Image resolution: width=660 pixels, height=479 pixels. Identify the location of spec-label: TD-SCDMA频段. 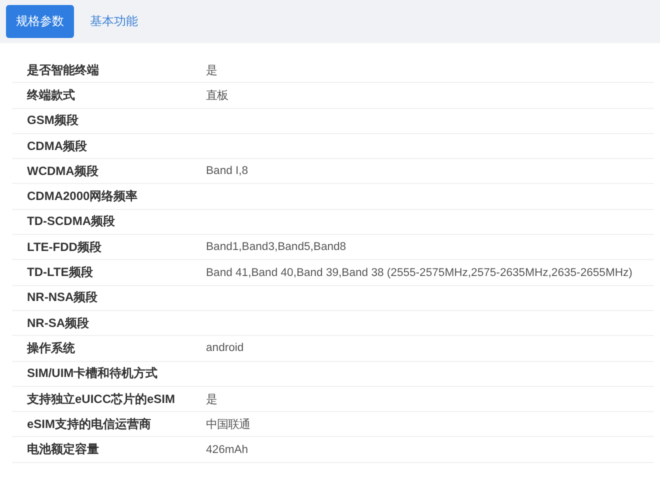
(70, 221).